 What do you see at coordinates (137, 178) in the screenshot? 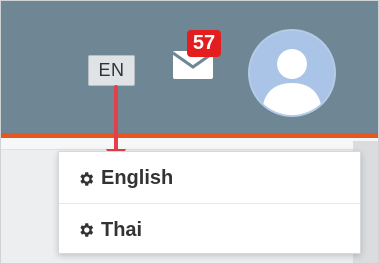
I see `language-option-label: English` at bounding box center [137, 178].